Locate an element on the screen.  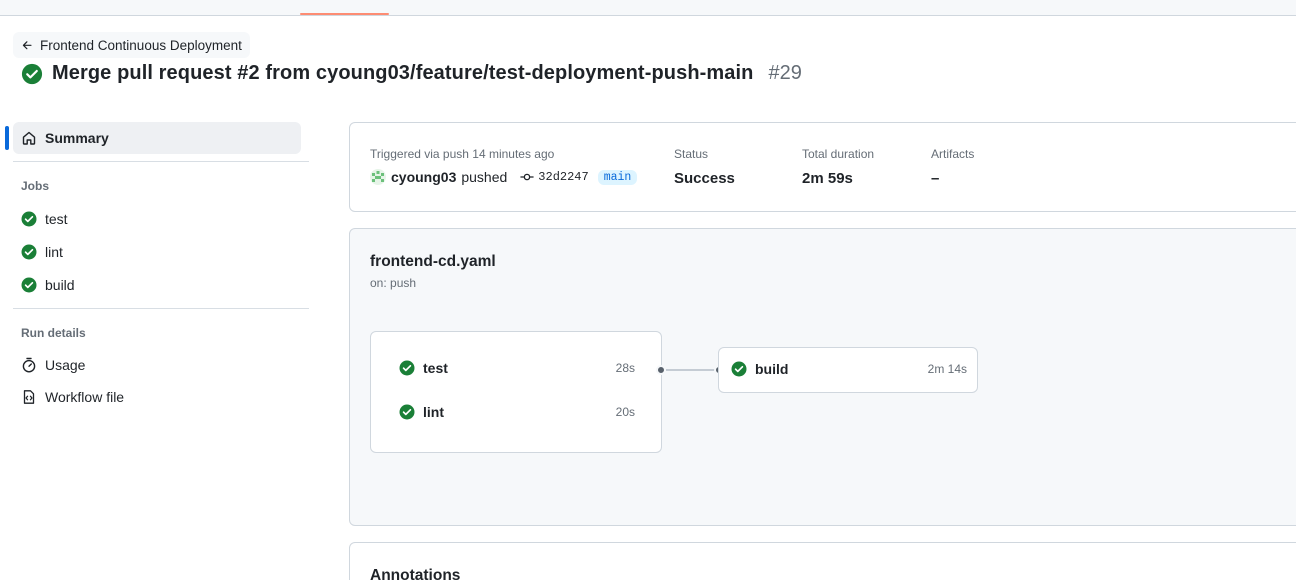
sidebar-item-workflow-file: Workflow file is located at coordinates (72, 397).